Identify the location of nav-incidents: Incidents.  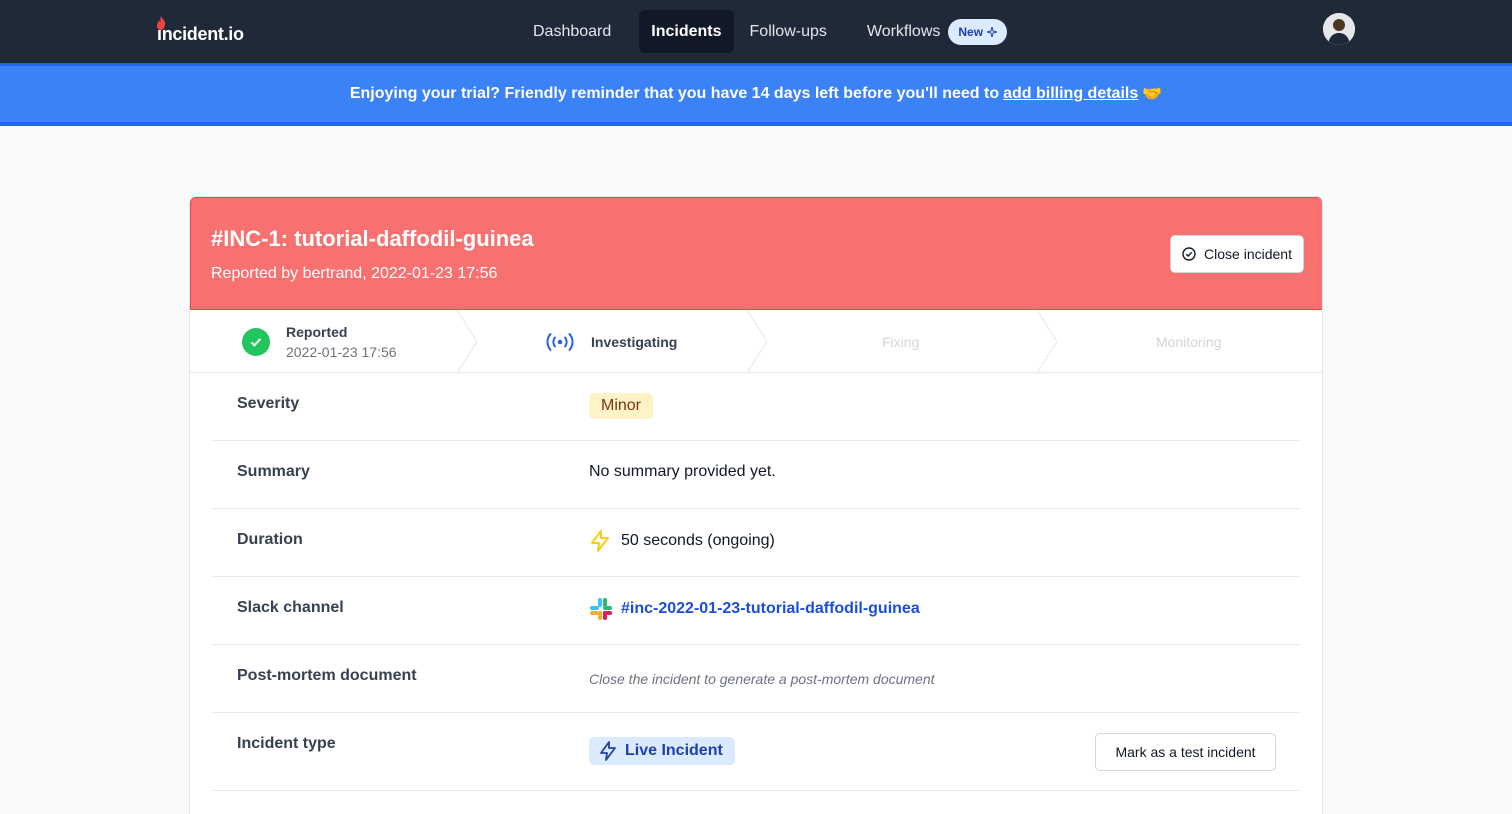
(686, 31).